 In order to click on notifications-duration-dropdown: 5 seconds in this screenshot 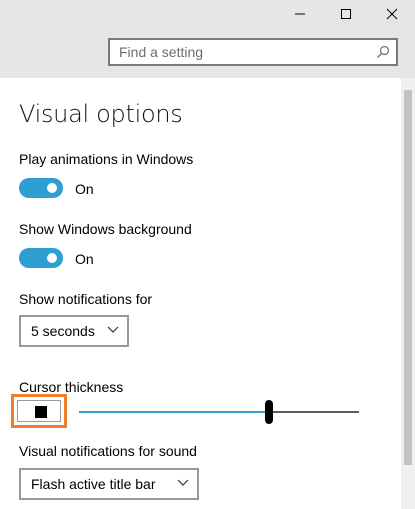, I will do `click(74, 331)`.